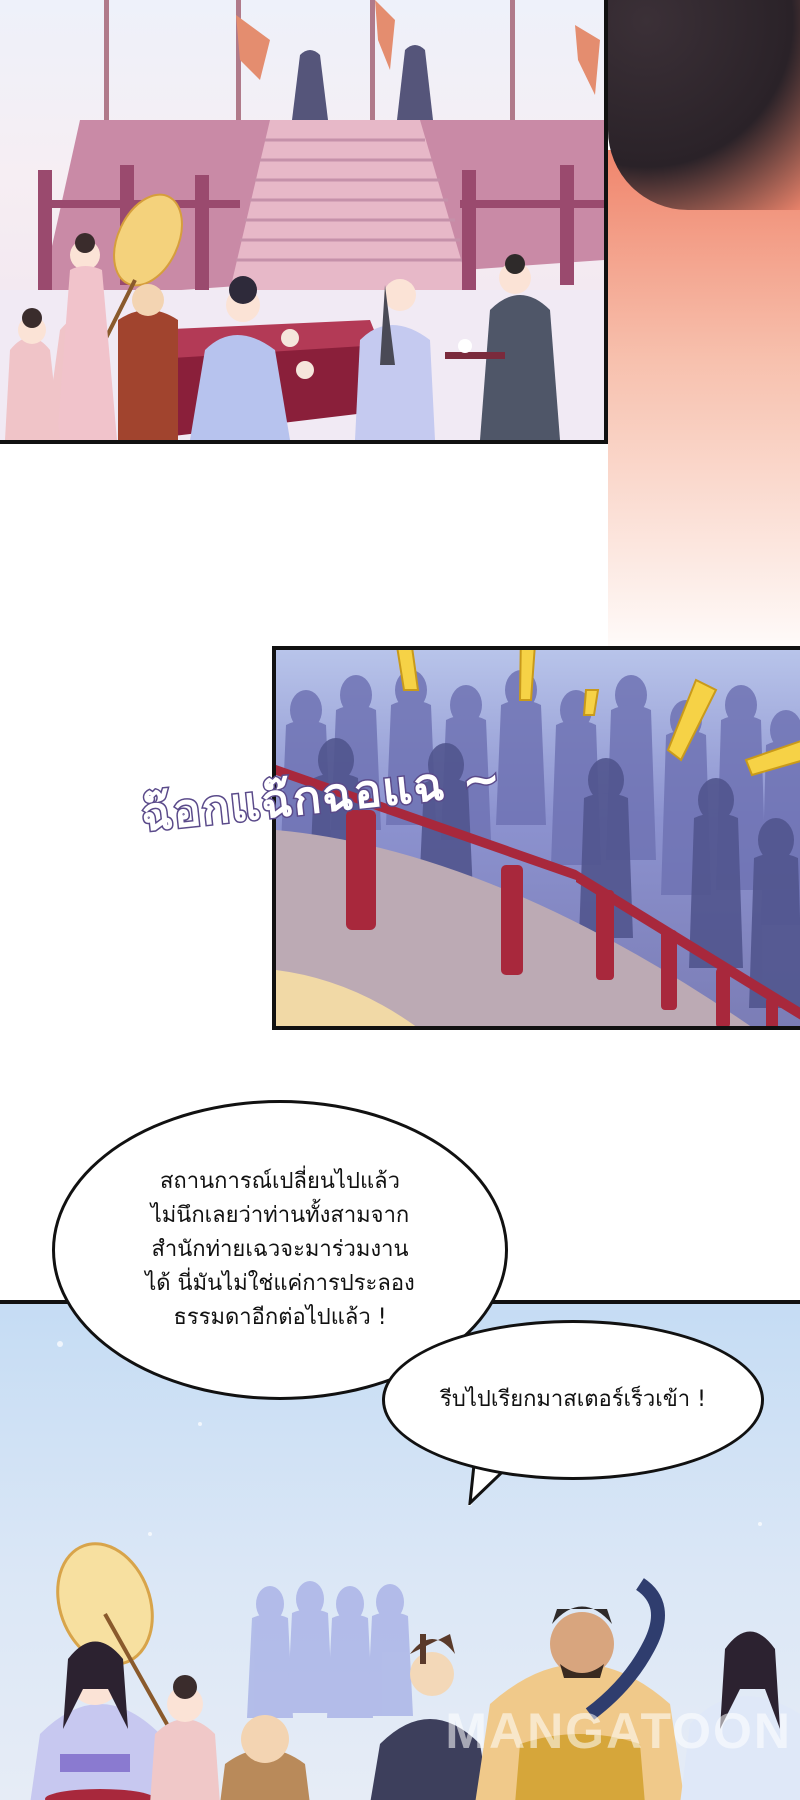  I want to click on watermark-text: MANGATOON, so click(618, 1731).